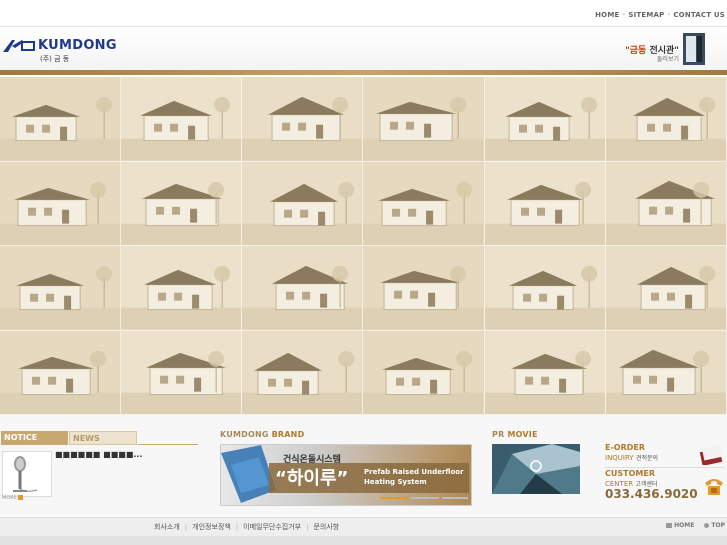  Describe the element at coordinates (498, 434) in the screenshot. I see `movie-title-a: PR` at that location.